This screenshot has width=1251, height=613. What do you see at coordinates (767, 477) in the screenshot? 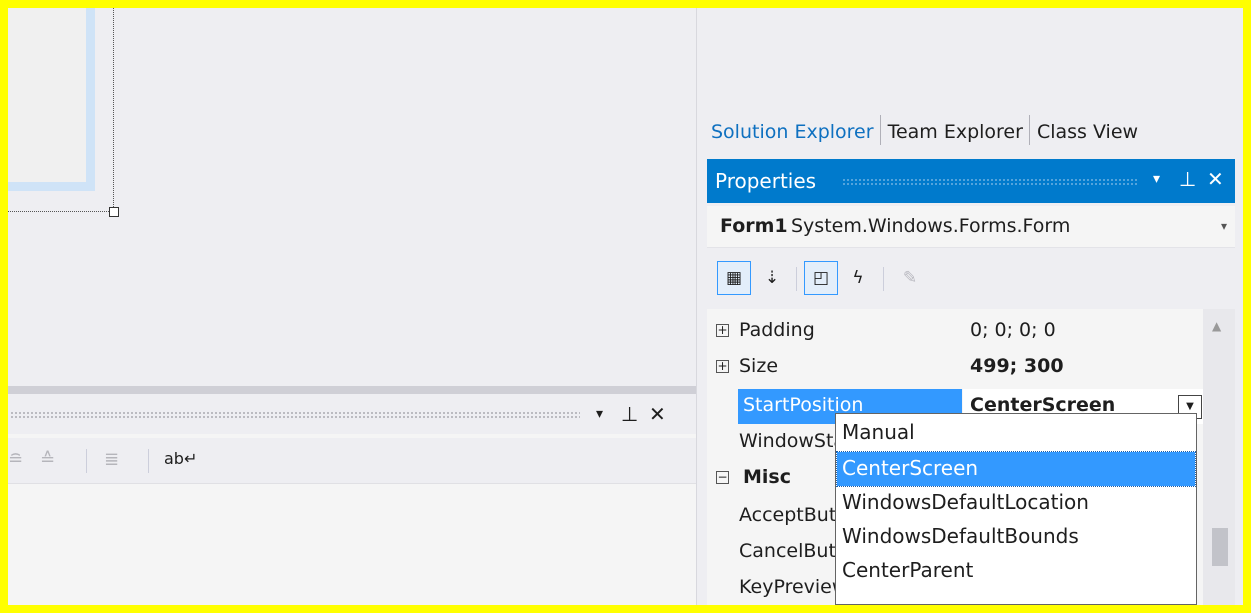
I see `category-name: Misc` at bounding box center [767, 477].